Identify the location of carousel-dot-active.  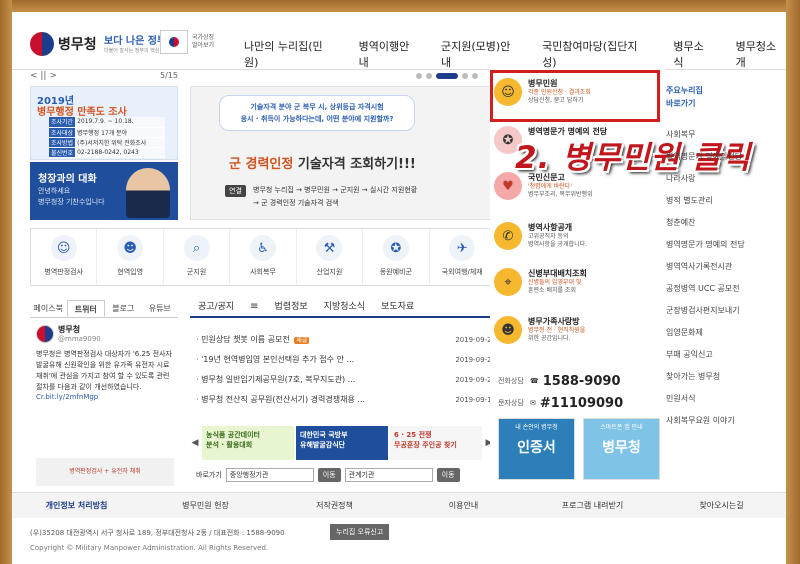
(447, 76).